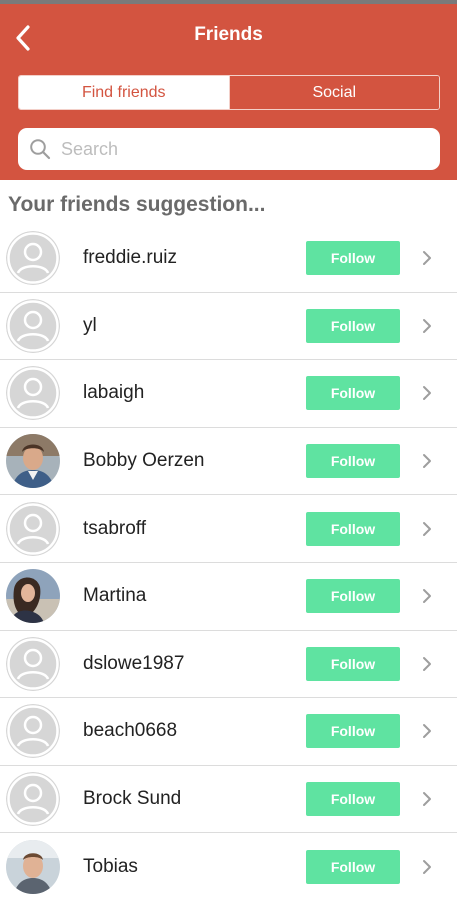 The width and height of the screenshot is (457, 900). Describe the element at coordinates (228, 327) in the screenshot. I see `list-item: yl Follow` at that location.